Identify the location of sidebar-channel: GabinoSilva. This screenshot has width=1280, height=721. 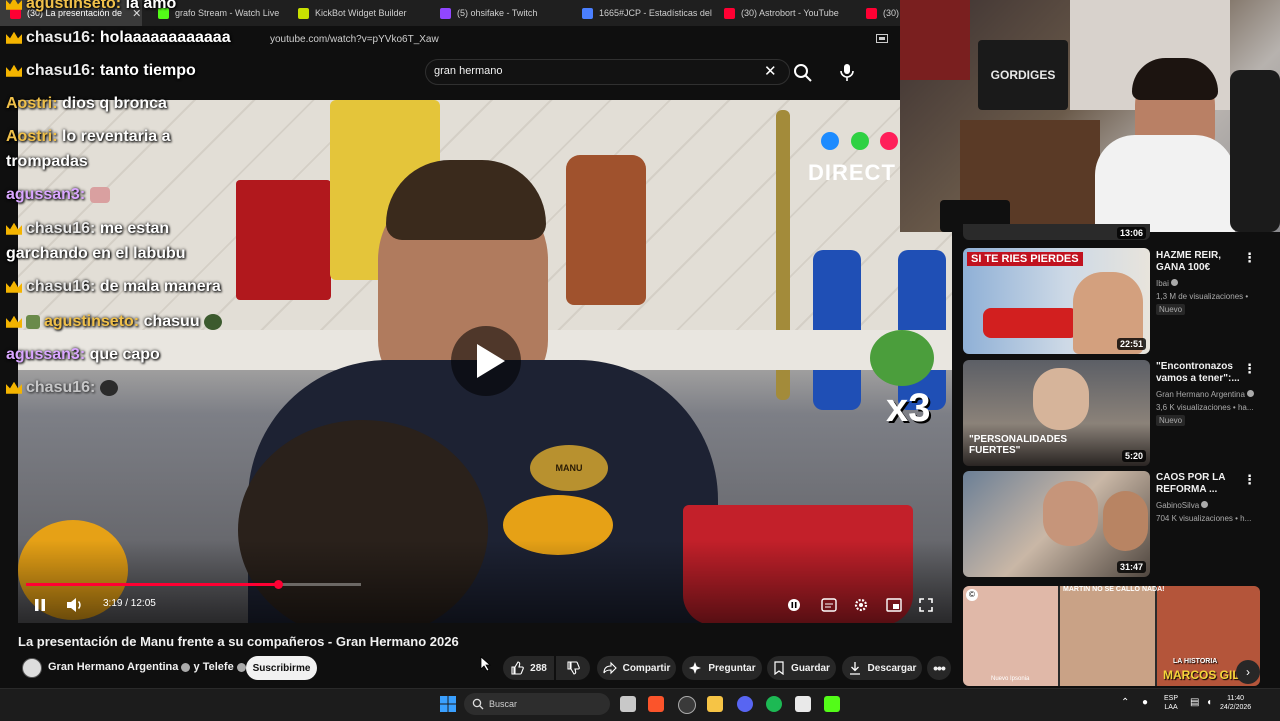
(1182, 505).